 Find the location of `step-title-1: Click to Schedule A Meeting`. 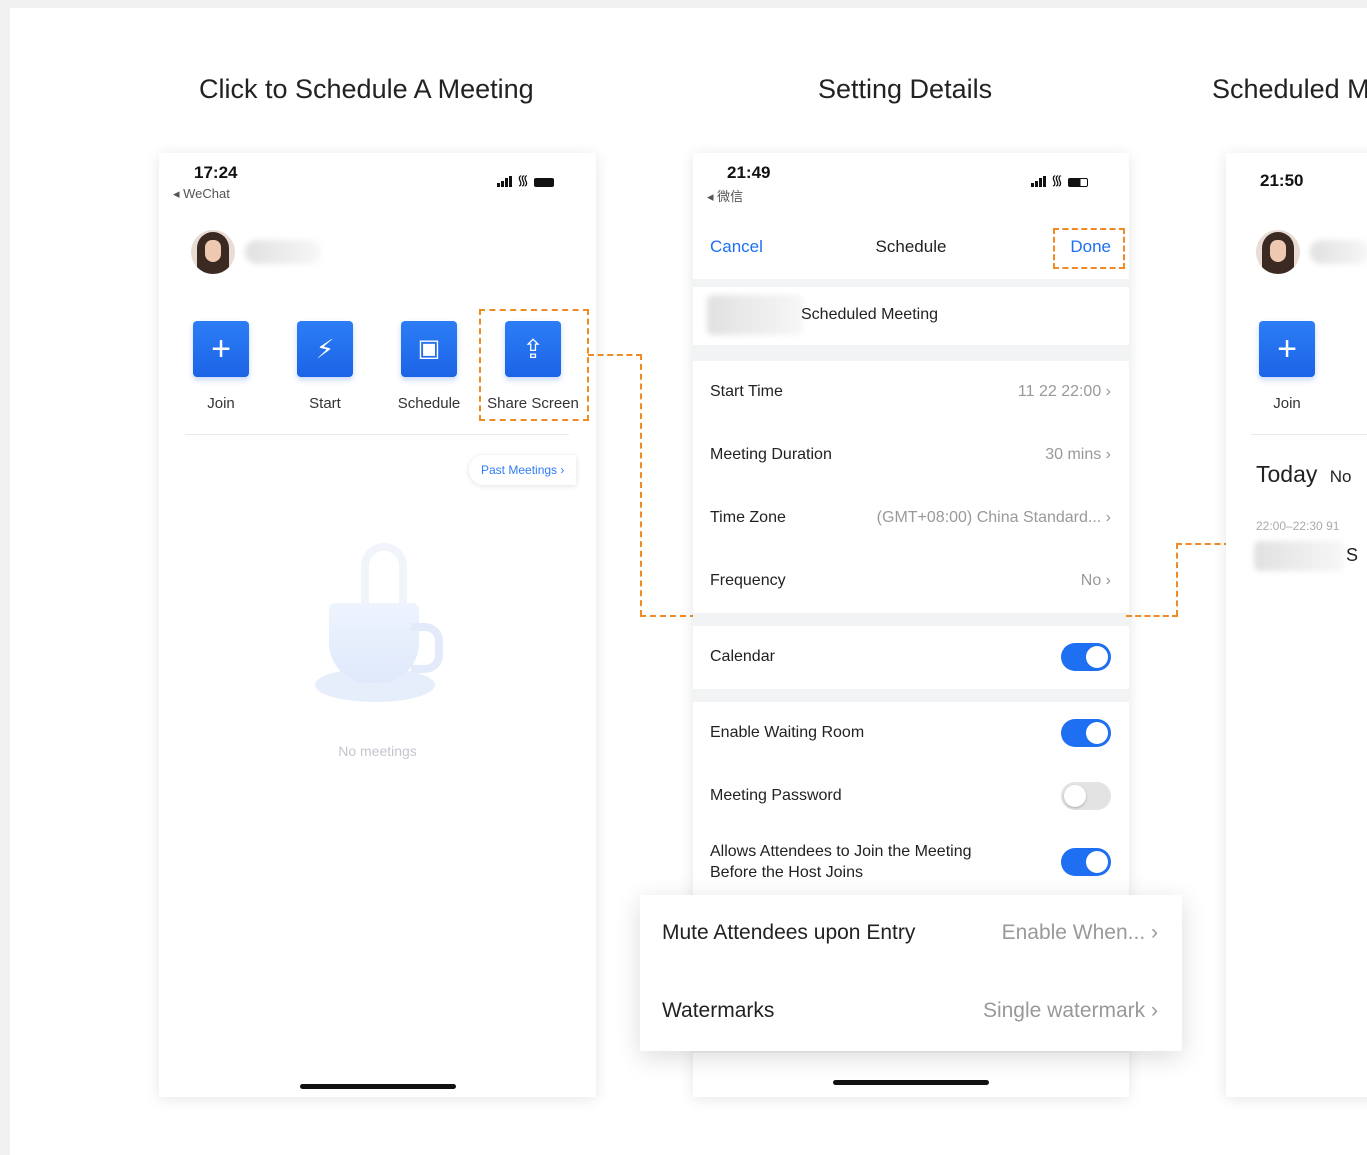

step-title-1: Click to Schedule A Meeting is located at coordinates (366, 89).